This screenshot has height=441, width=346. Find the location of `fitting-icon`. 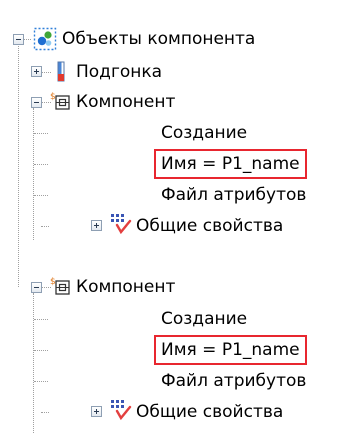

fitting-icon is located at coordinates (61, 71).